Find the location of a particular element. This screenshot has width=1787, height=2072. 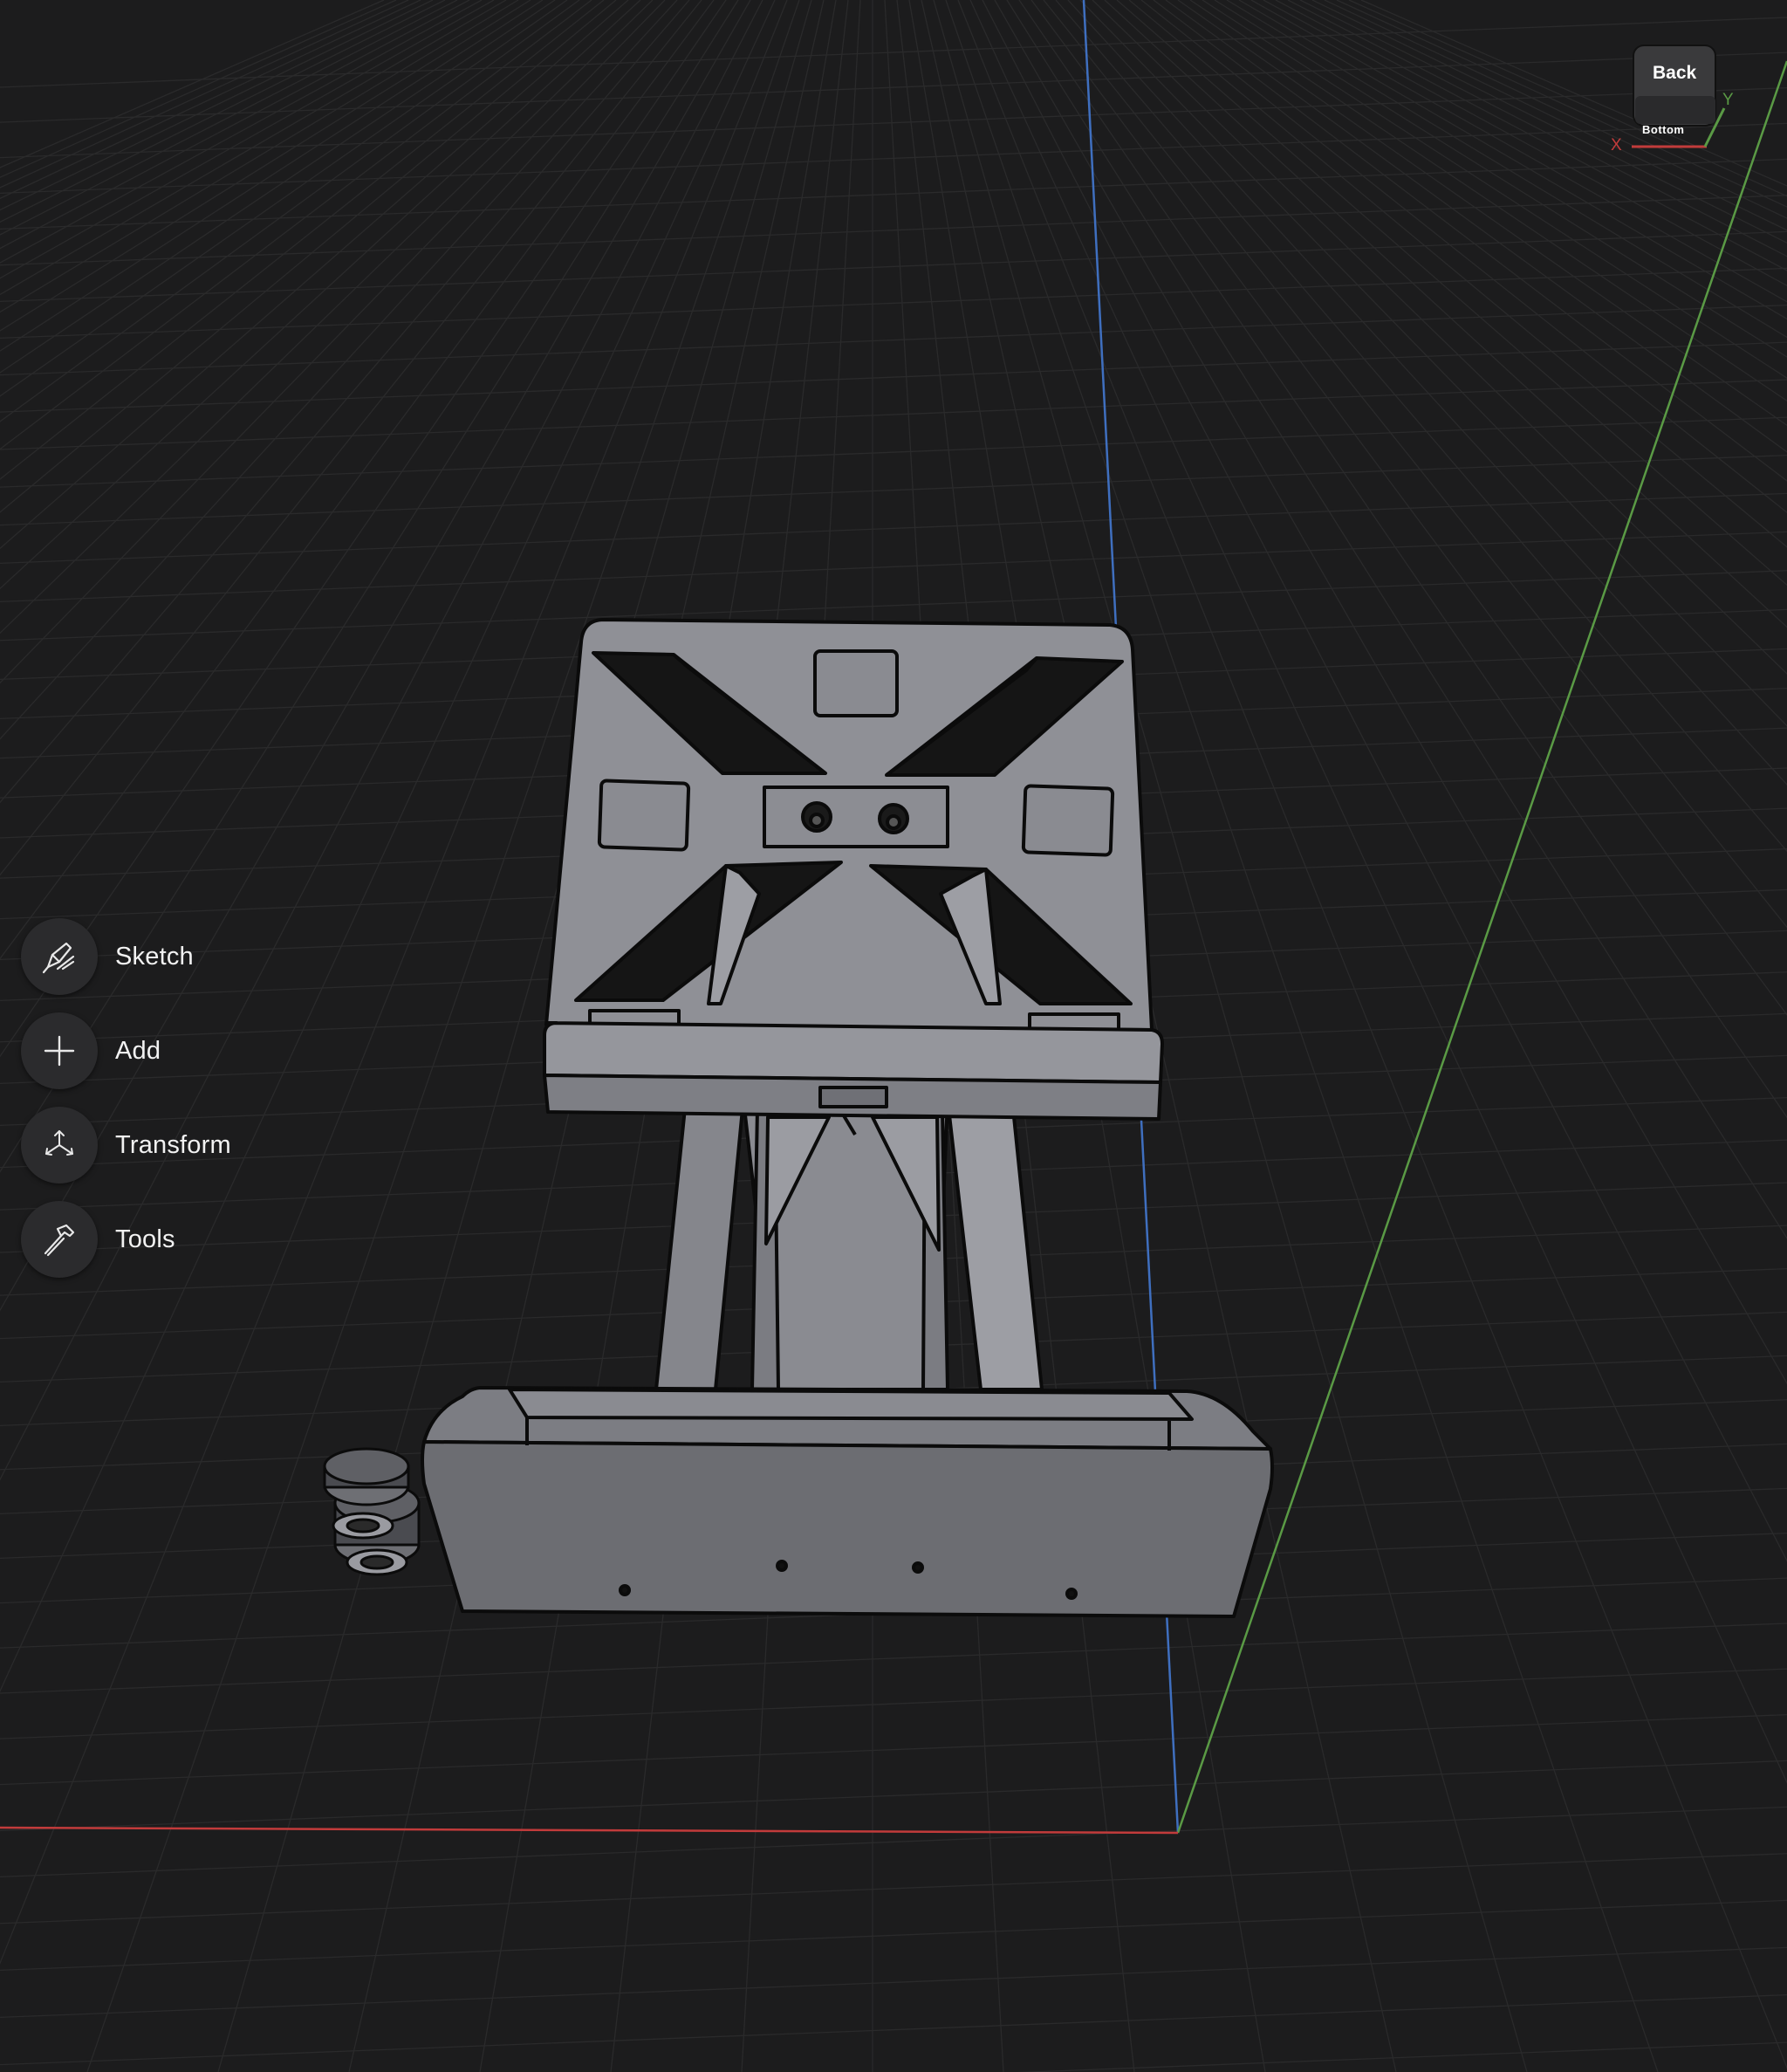

transform-icon-circle is located at coordinates (60, 1145).